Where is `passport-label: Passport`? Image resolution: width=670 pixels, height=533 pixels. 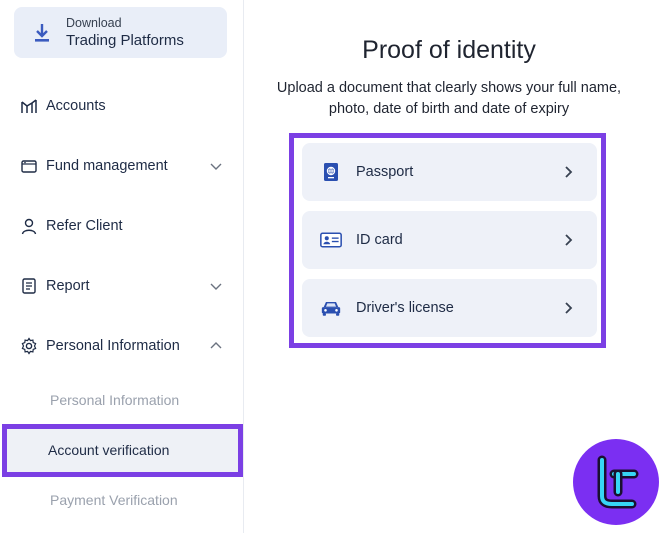
passport-label: Passport is located at coordinates (385, 172).